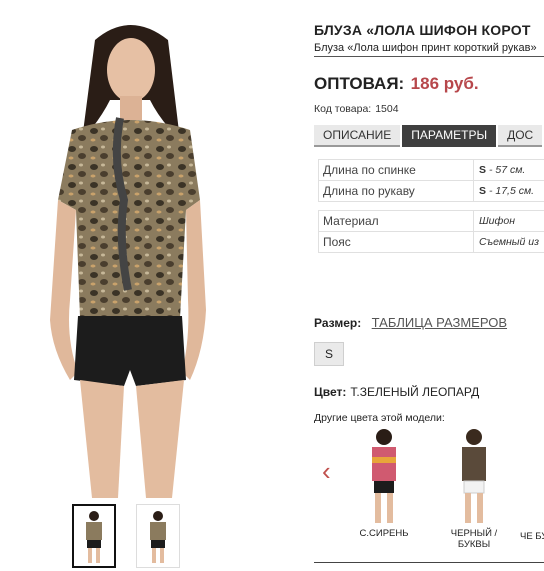 The width and height of the screenshot is (544, 571). Describe the element at coordinates (532, 483) in the screenshot. I see `color-variant: ЧЕ БУК` at that location.